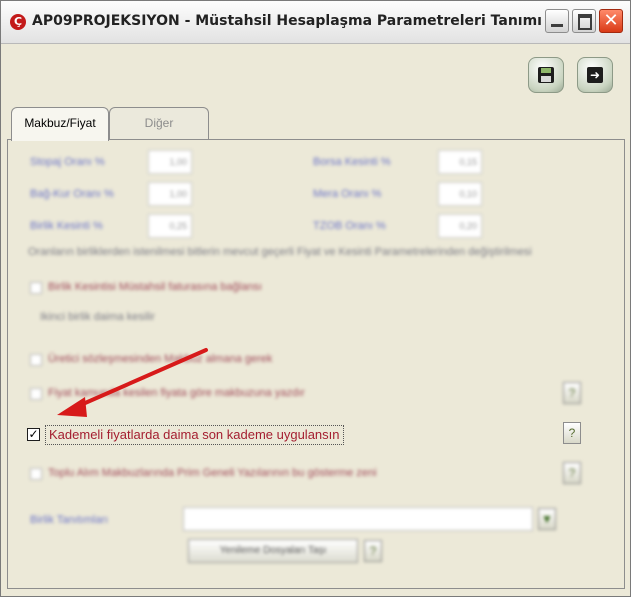 This screenshot has height=600, width=633. Describe the element at coordinates (60, 124) in the screenshot. I see `tab-makbuz-fiyat: Makbuz/Fiyat` at that location.